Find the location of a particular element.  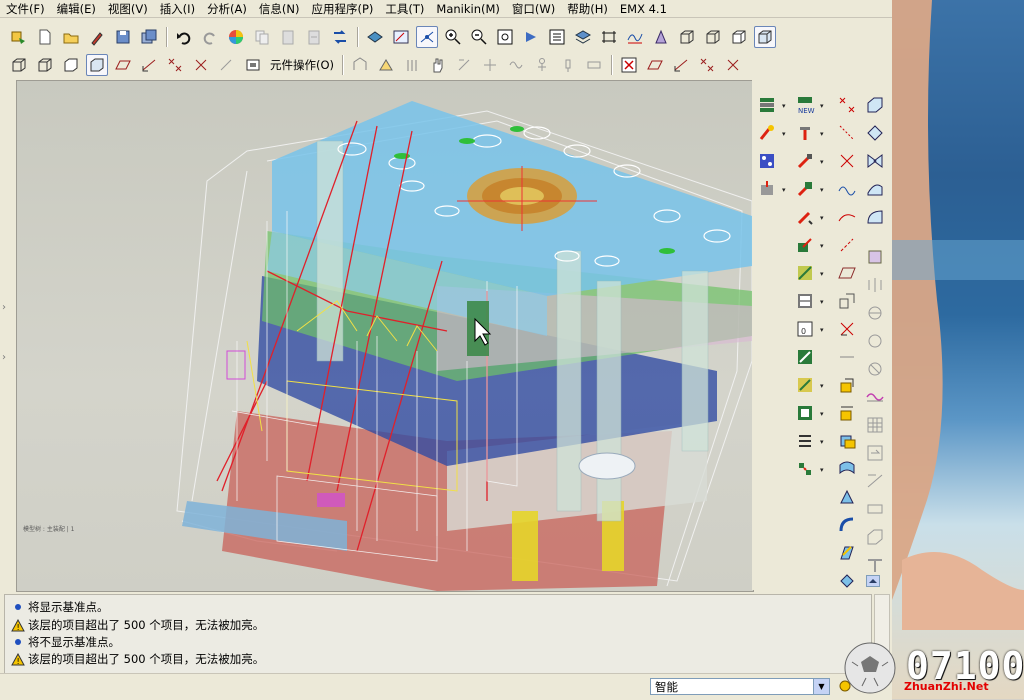

datum-plane-tool is located at coordinates (847, 273).